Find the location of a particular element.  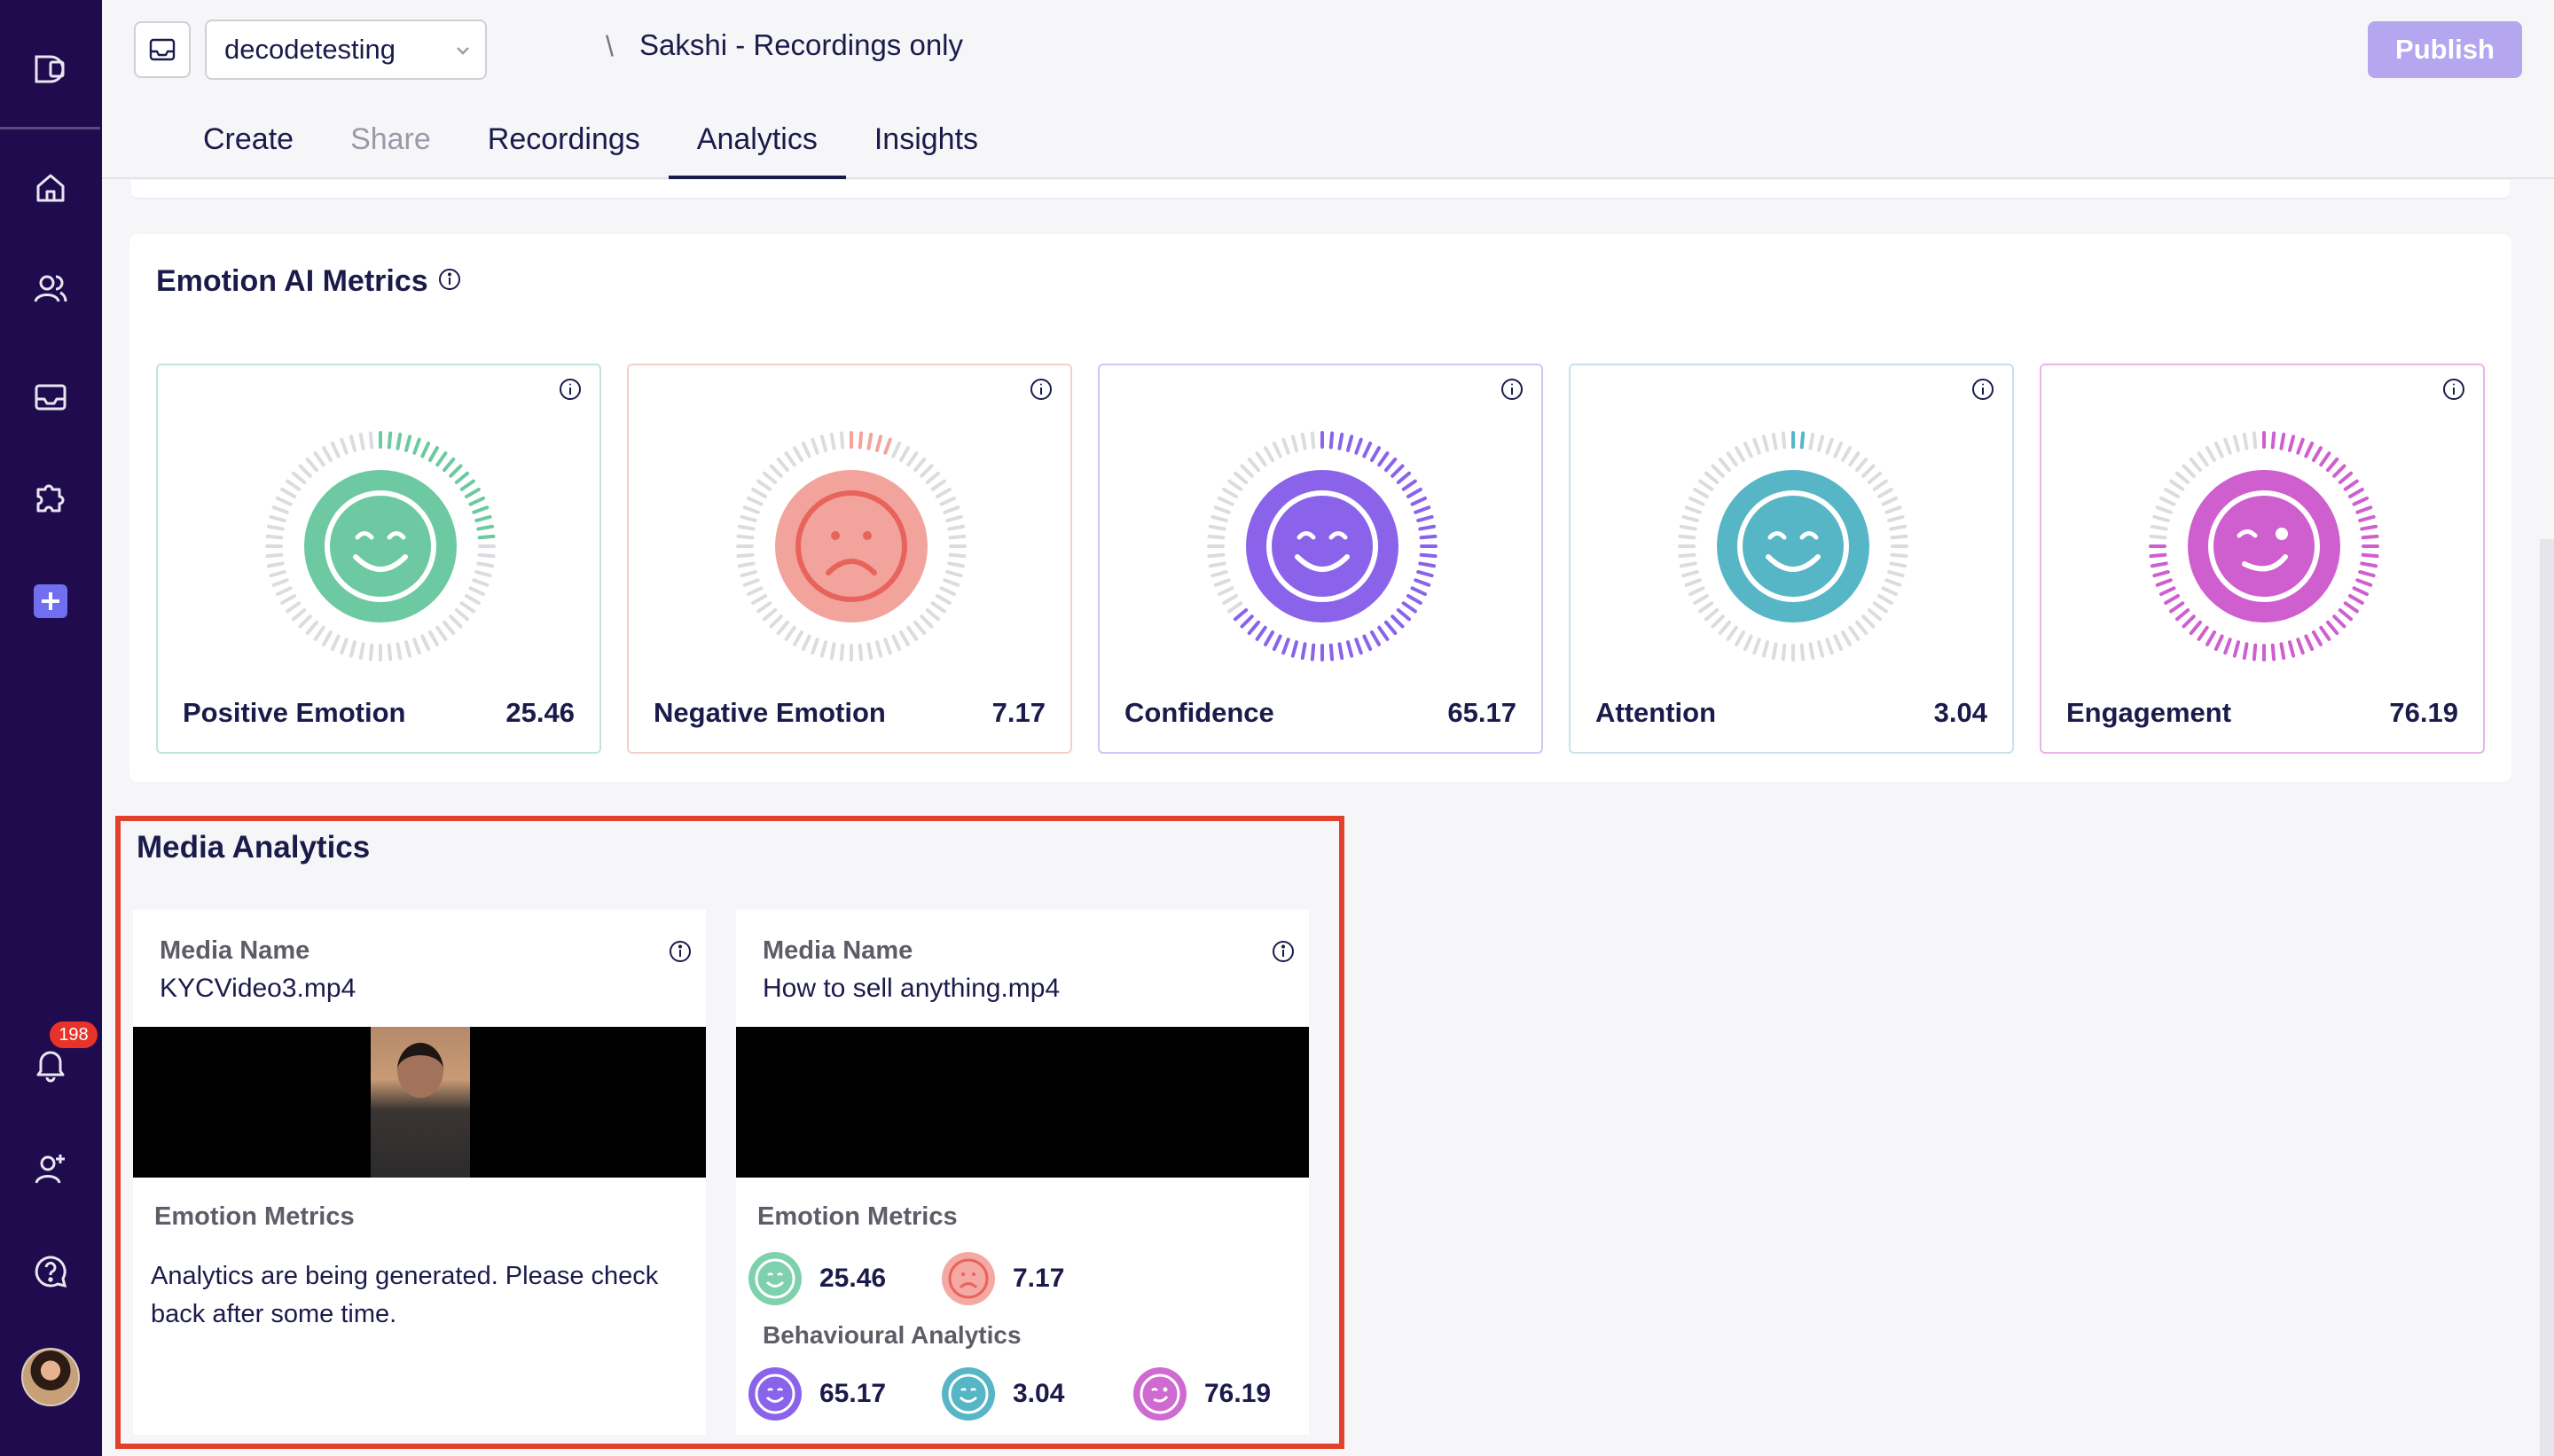

add-icon is located at coordinates (50, 601).